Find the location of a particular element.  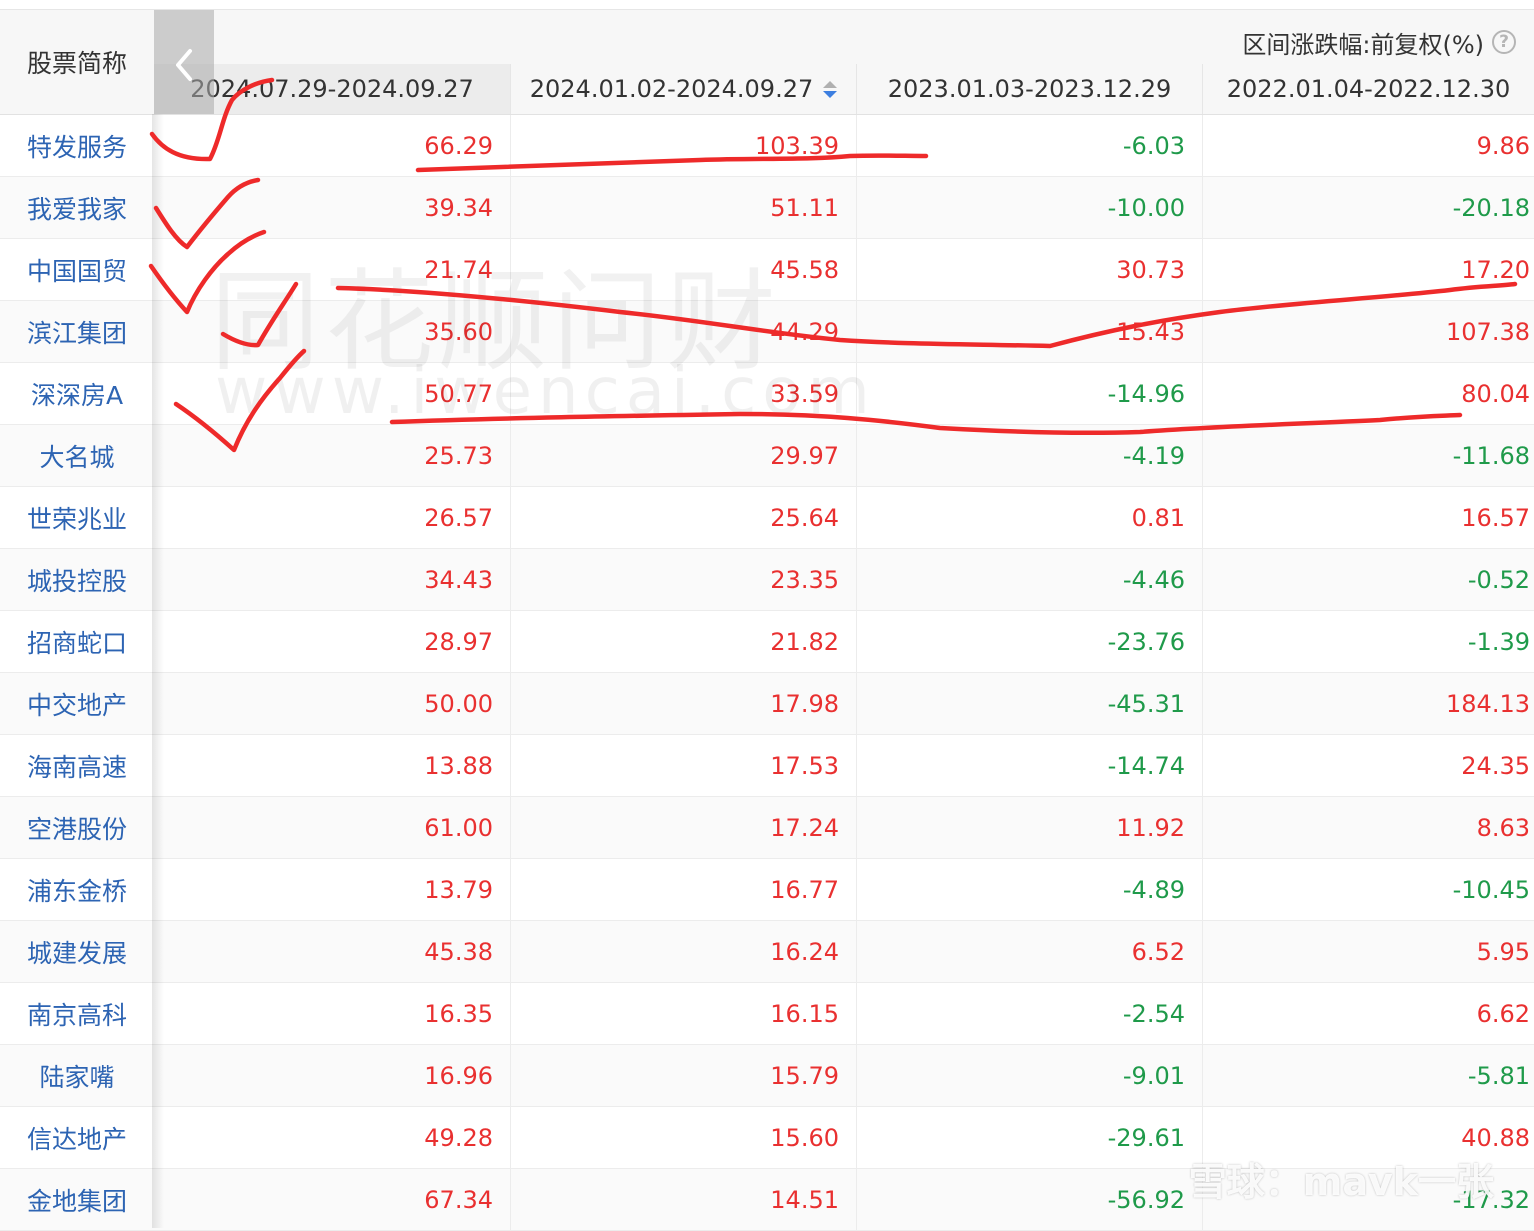

table-row: 大名城 25.73 29.97 -4.19 -11.68 is located at coordinates (767, 456).